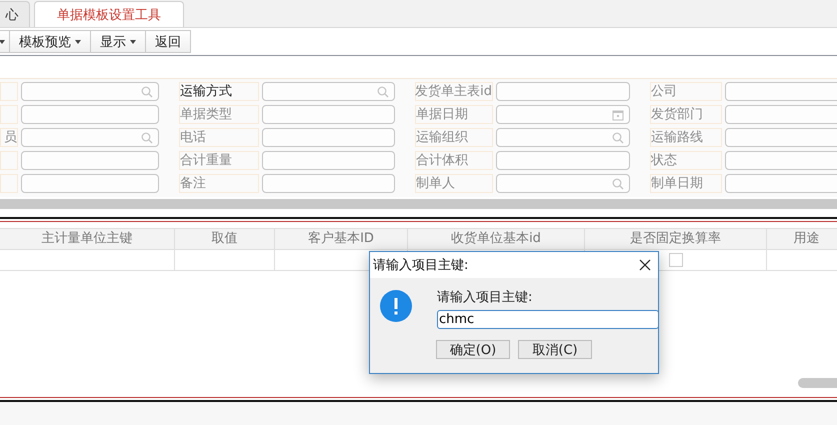 The width and height of the screenshot is (837, 425). I want to click on field-label: 合计体积, so click(454, 160).